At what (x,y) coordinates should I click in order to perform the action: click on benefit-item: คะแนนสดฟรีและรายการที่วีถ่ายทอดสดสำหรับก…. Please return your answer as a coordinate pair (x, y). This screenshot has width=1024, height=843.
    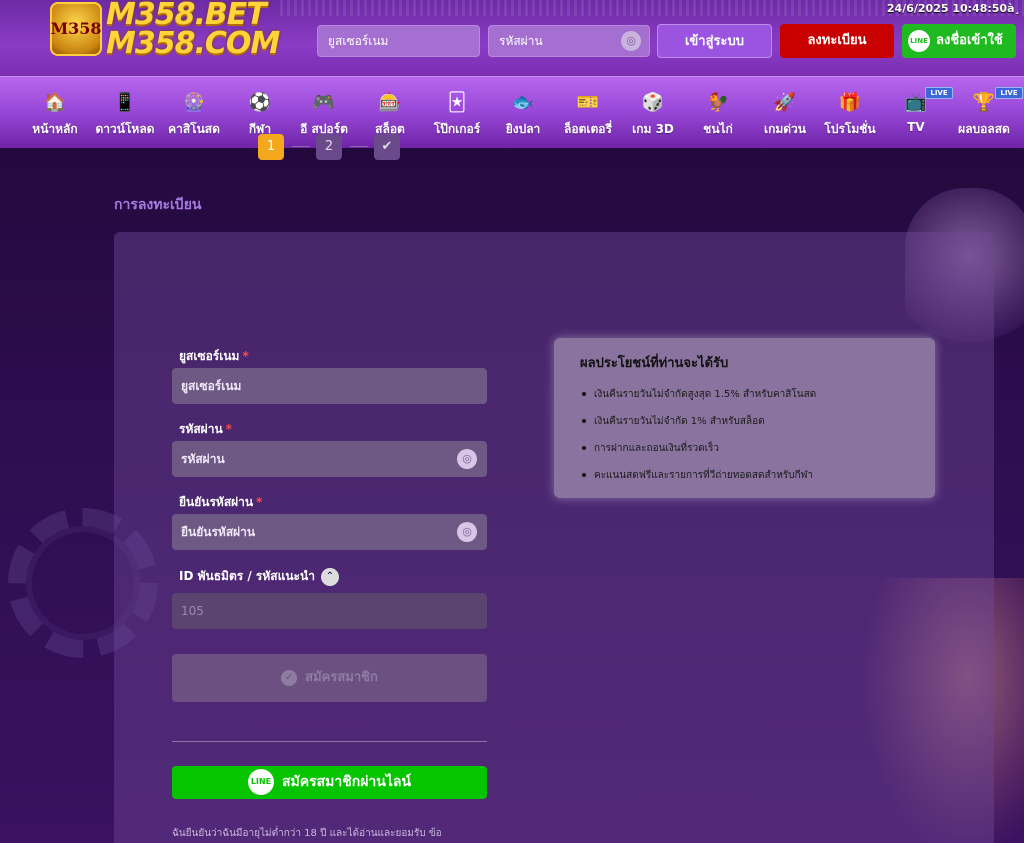
    Looking at the image, I should click on (744, 475).